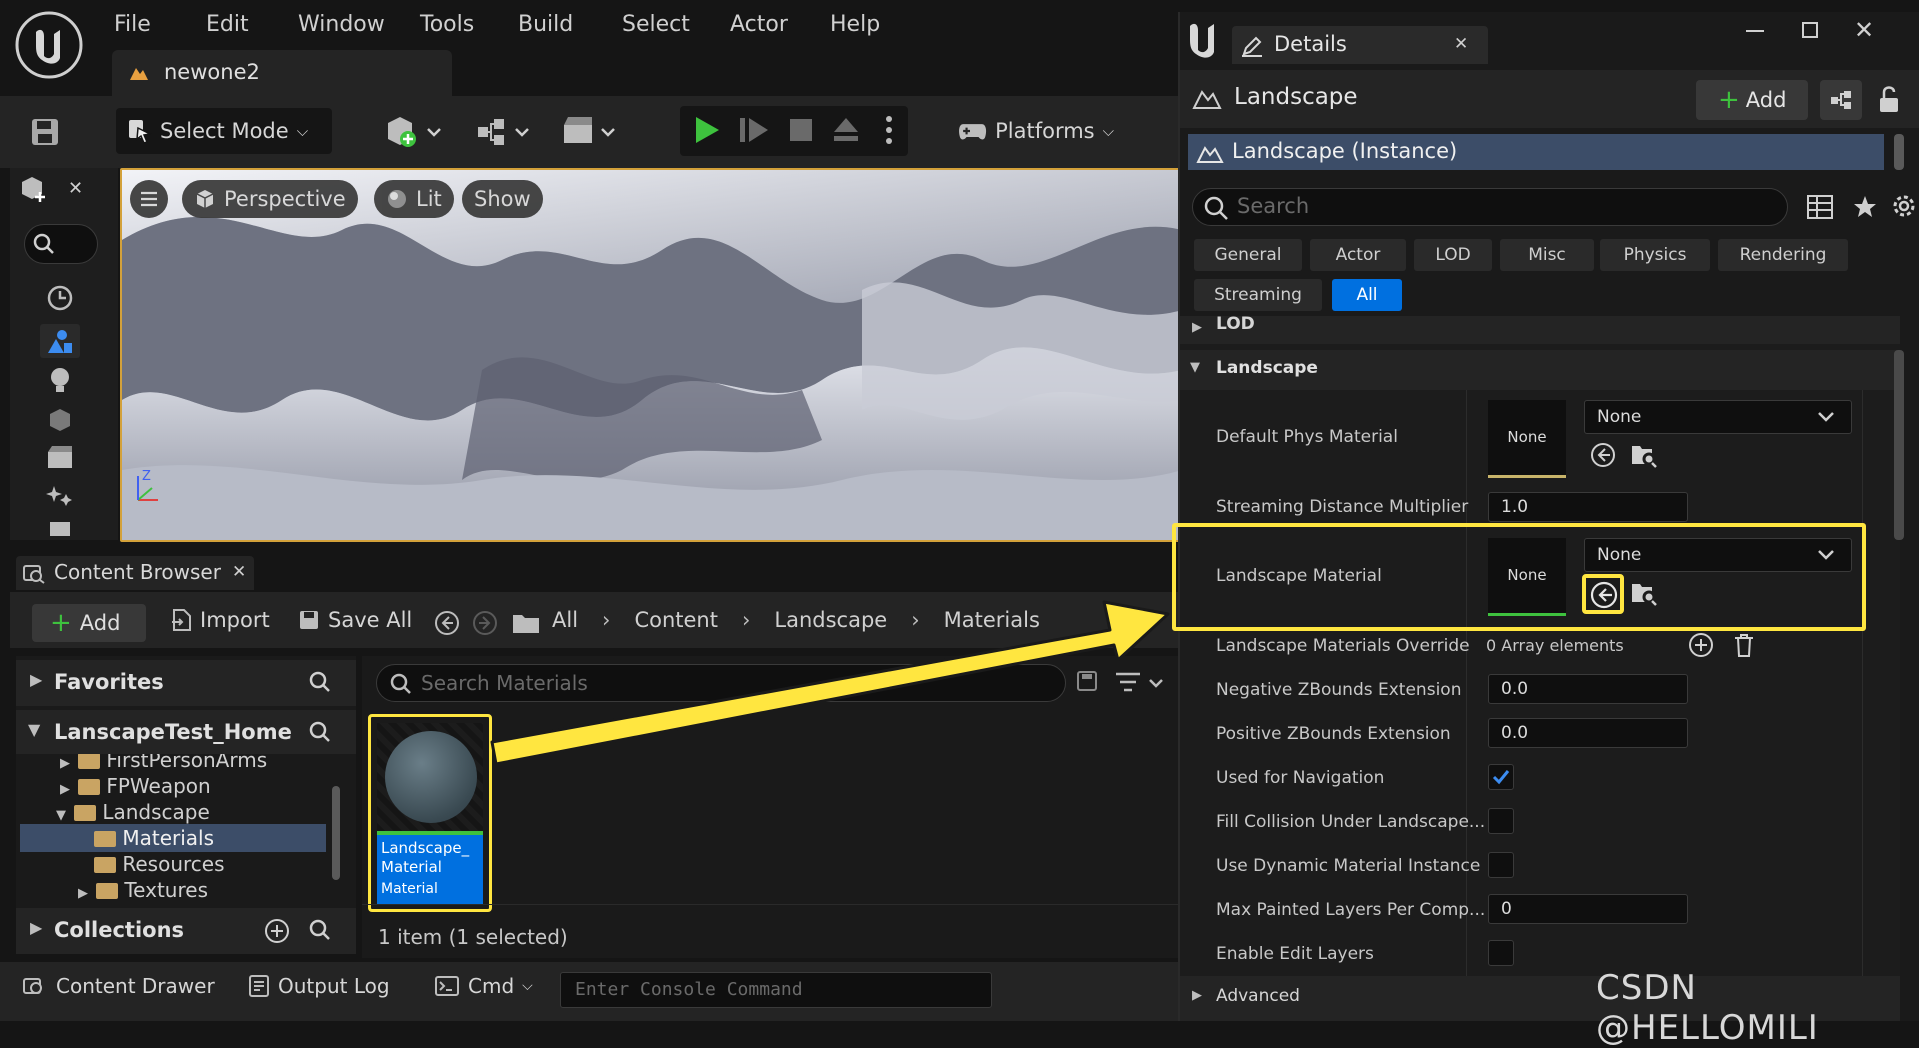 This screenshot has height=1048, width=1919. I want to click on filter-icon, so click(1140, 682).